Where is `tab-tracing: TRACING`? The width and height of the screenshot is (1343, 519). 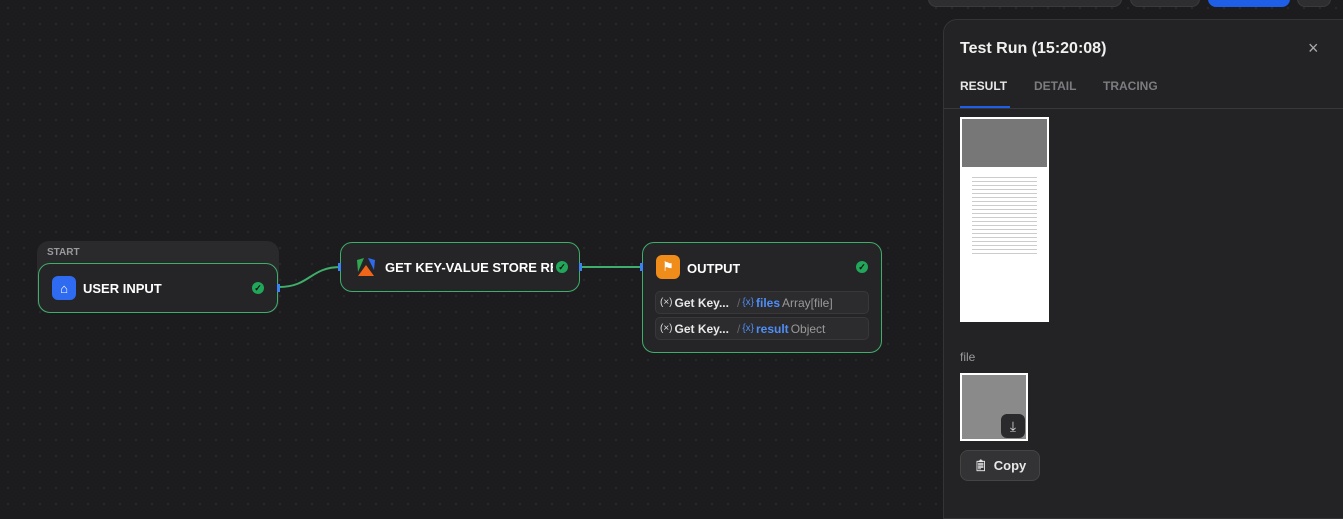 tab-tracing: TRACING is located at coordinates (1130, 86).